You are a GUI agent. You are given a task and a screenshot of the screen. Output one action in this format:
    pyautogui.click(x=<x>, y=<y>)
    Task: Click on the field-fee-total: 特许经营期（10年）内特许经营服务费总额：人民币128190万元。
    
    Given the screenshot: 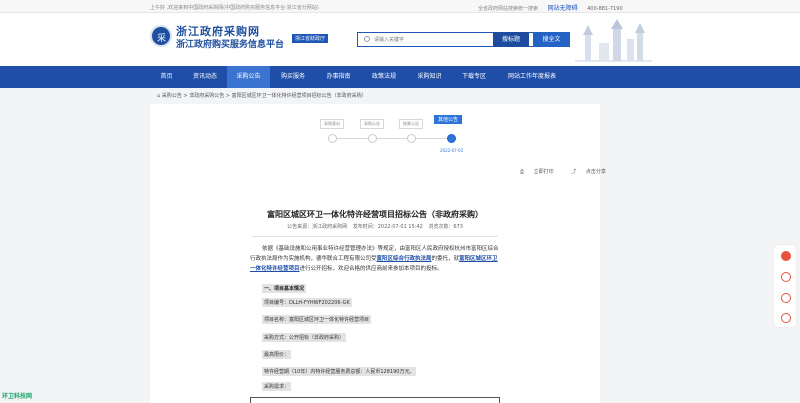 What is the action you would take?
    pyautogui.click(x=339, y=371)
    